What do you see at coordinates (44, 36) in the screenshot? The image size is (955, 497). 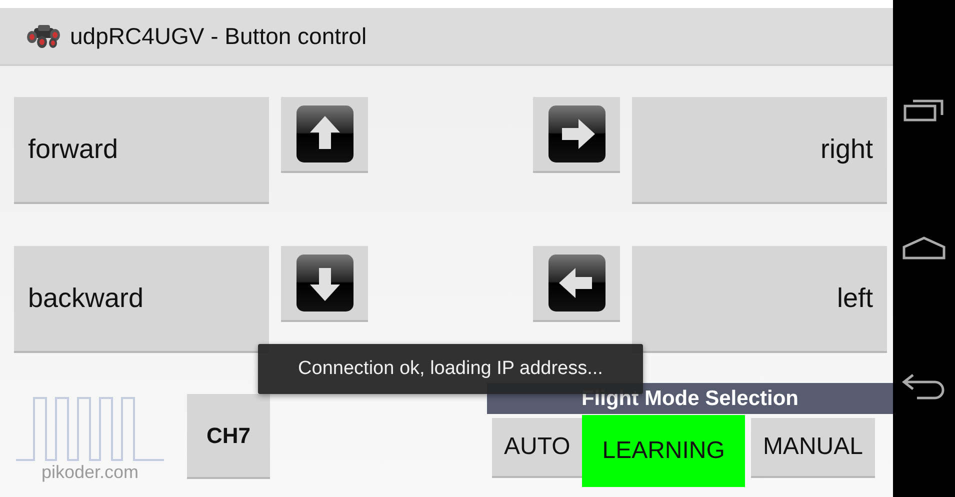 I see `rover-icon` at bounding box center [44, 36].